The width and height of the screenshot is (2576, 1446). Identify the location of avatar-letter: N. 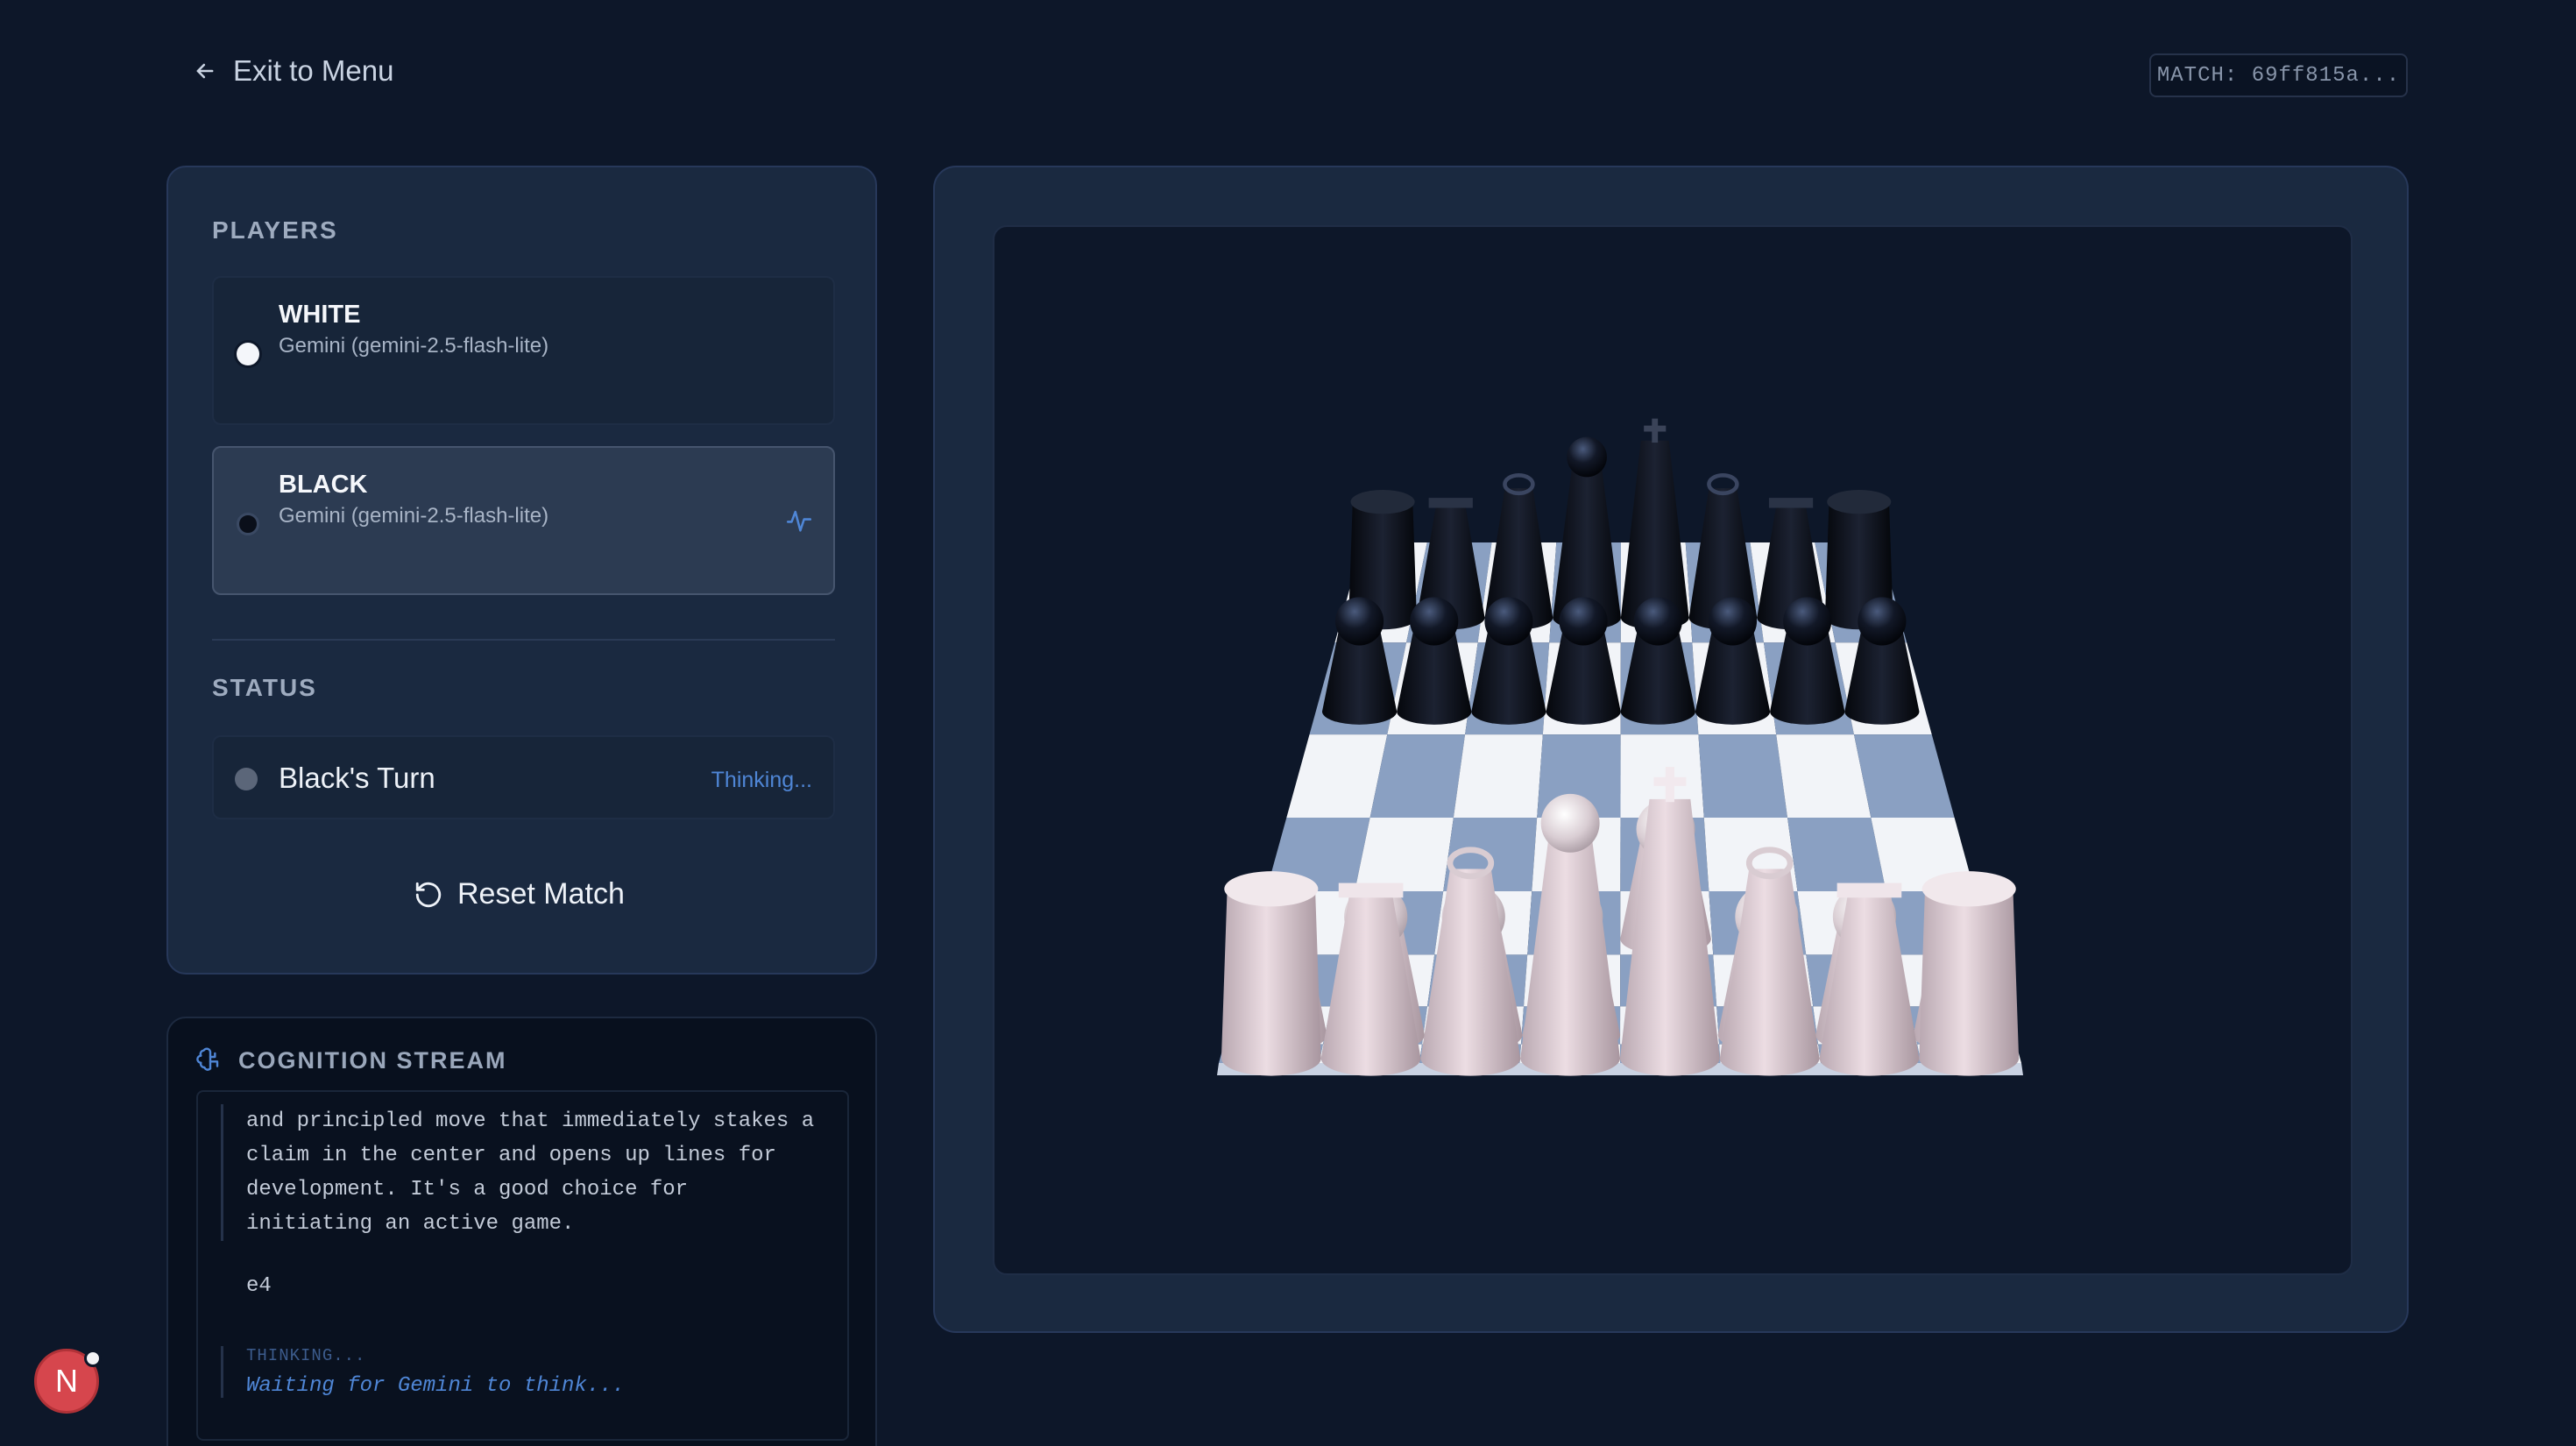
(66, 1381).